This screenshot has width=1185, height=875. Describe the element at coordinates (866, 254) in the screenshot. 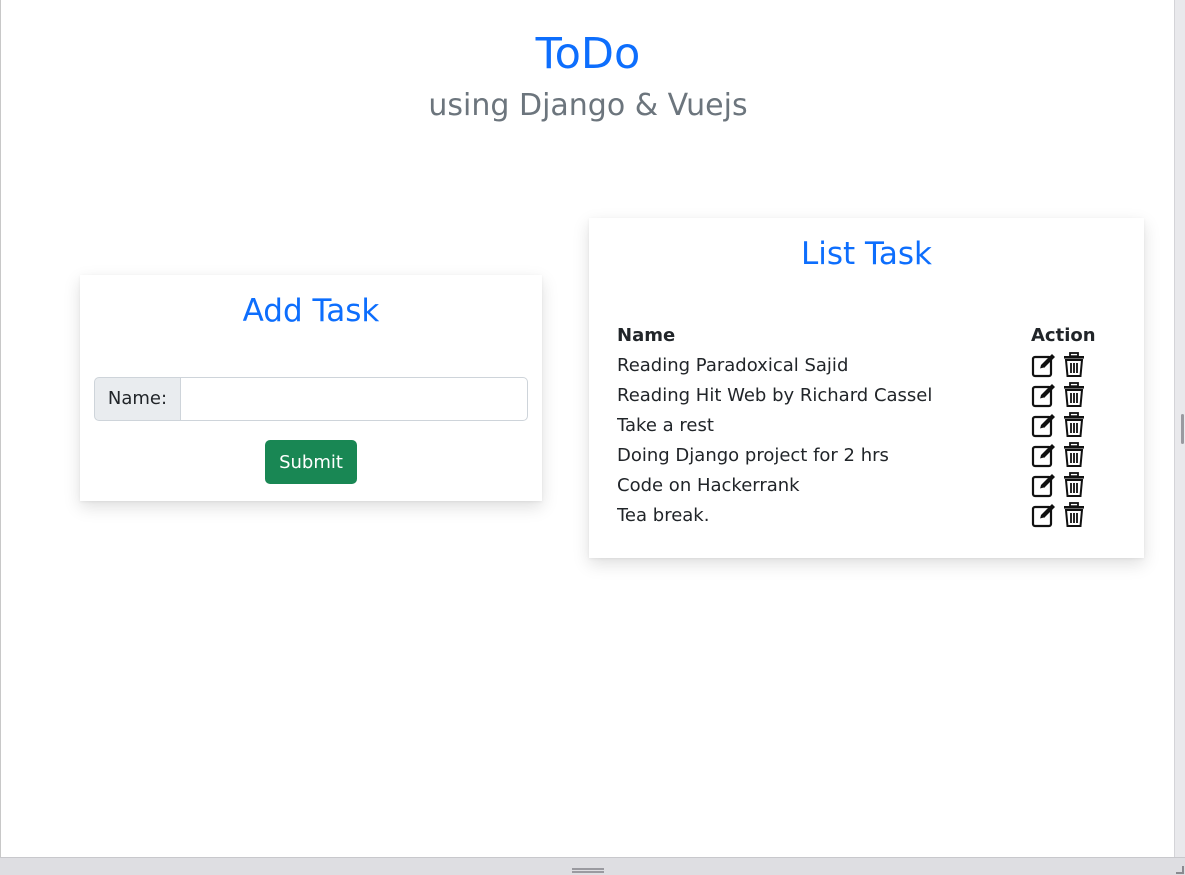

I see `list-task-title: List Task` at that location.